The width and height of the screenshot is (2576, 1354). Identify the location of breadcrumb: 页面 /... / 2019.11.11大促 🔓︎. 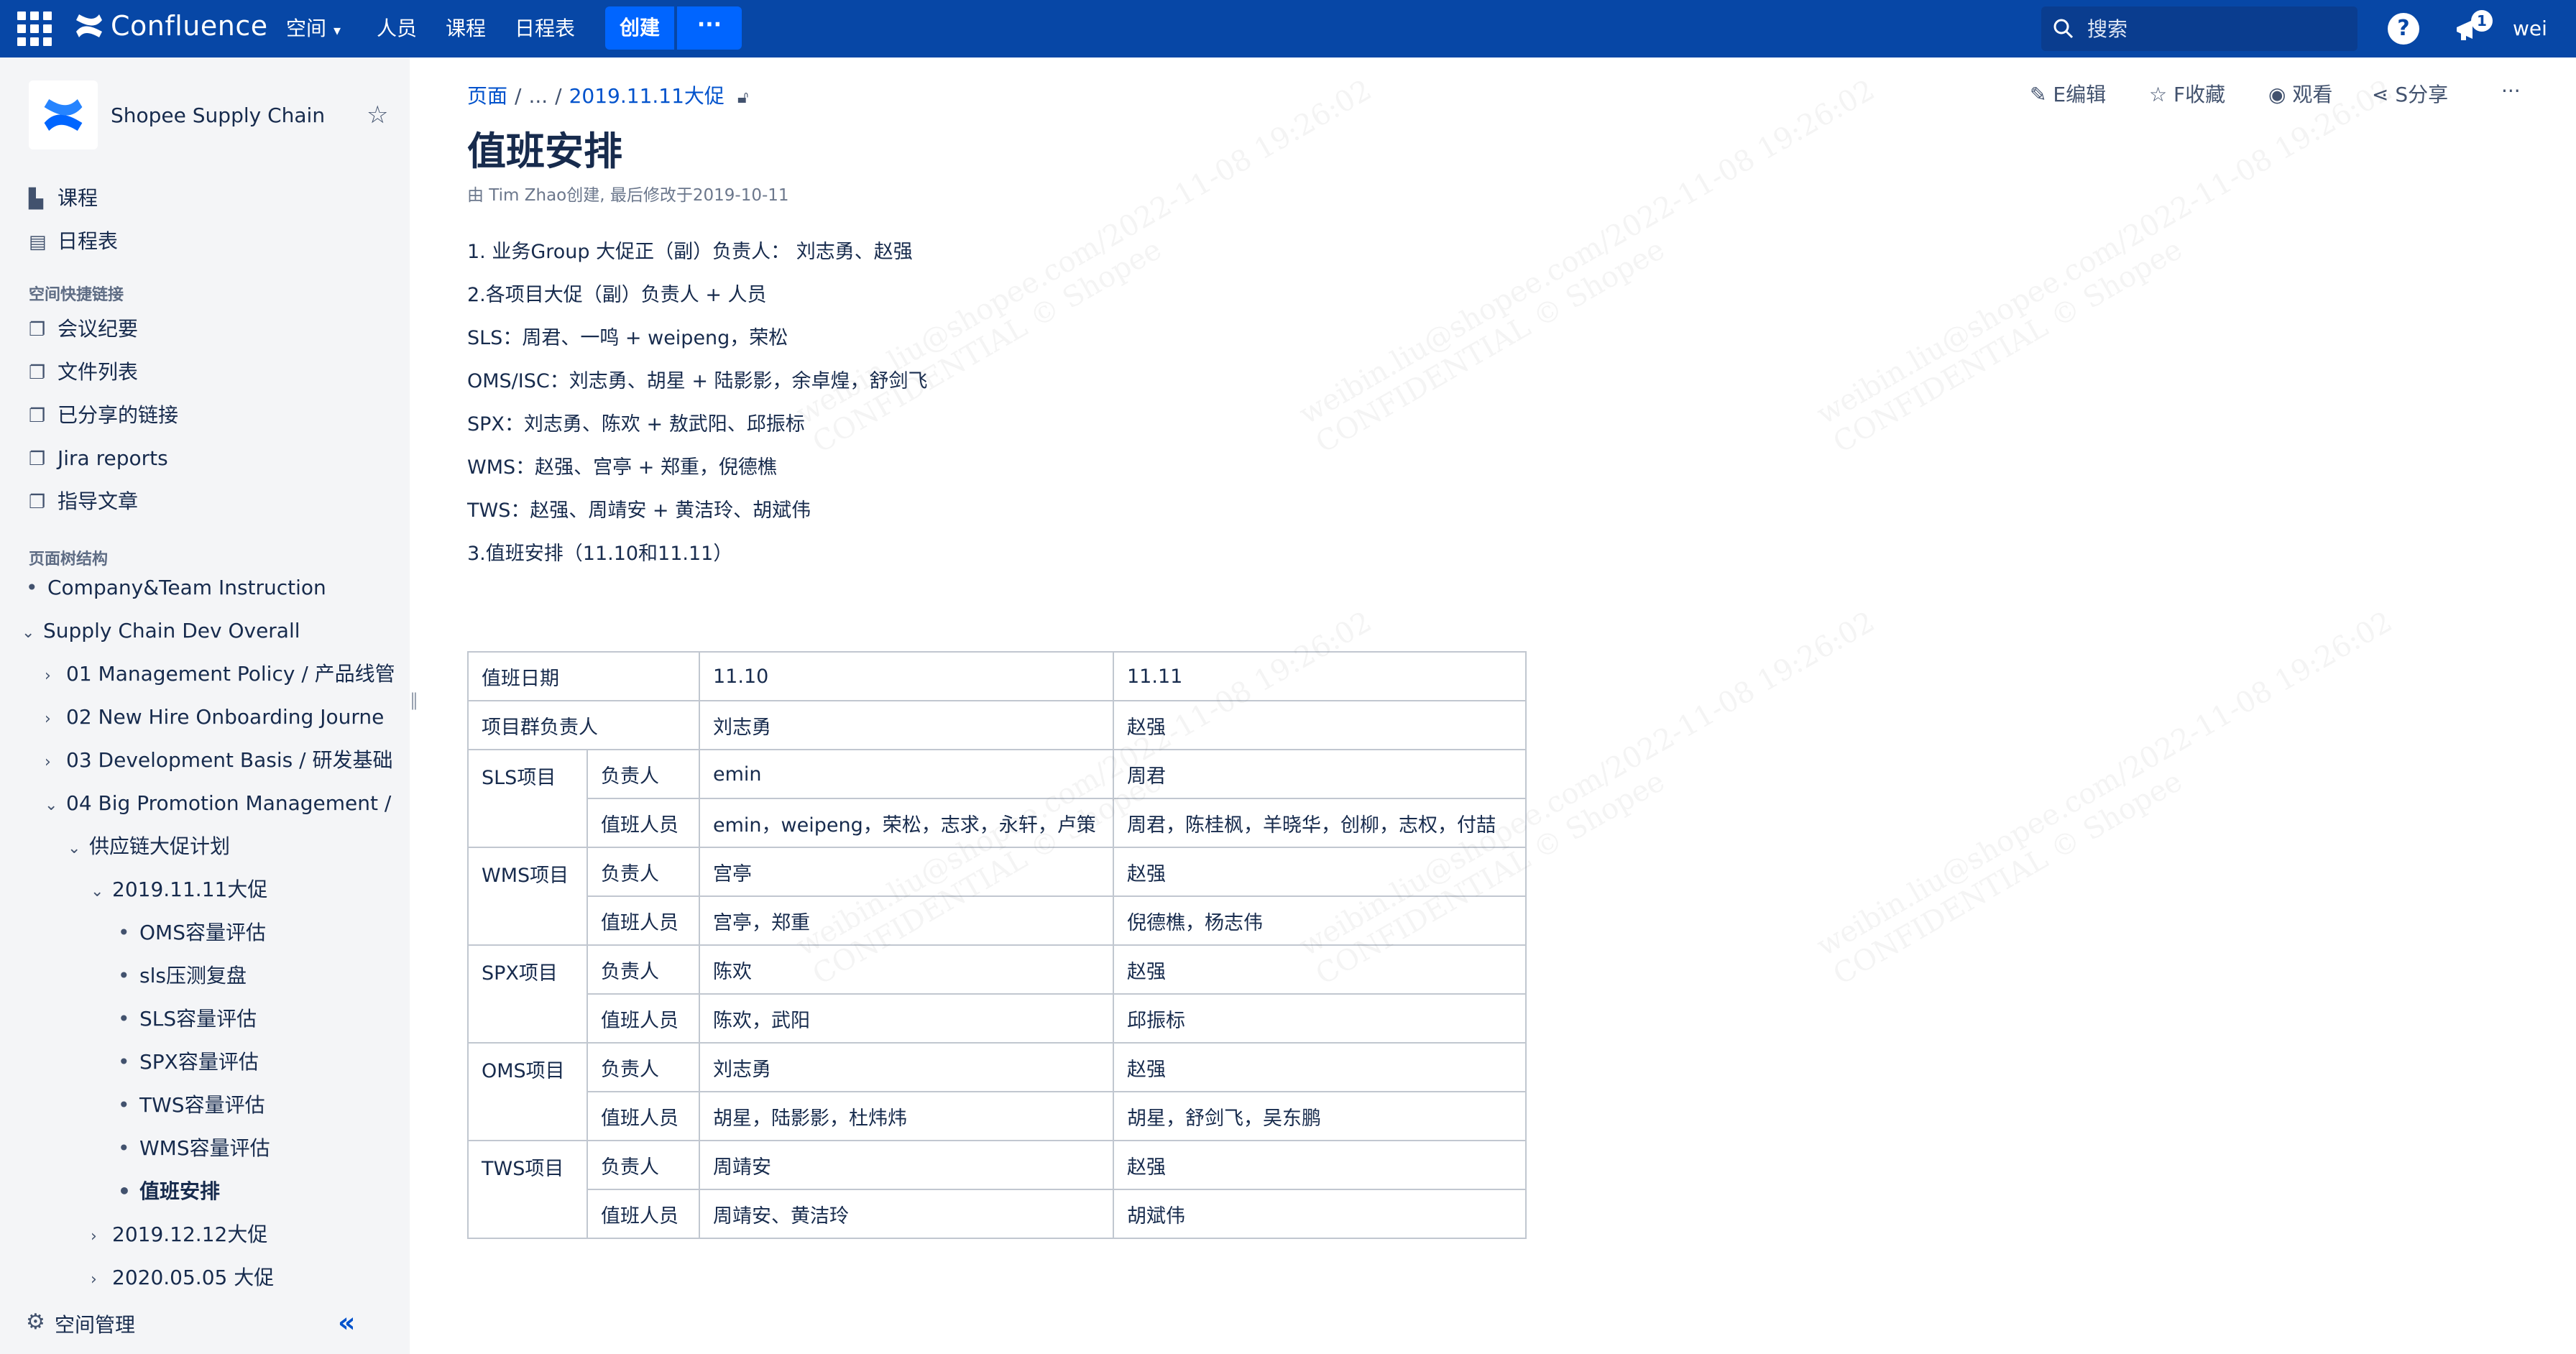
(607, 94).